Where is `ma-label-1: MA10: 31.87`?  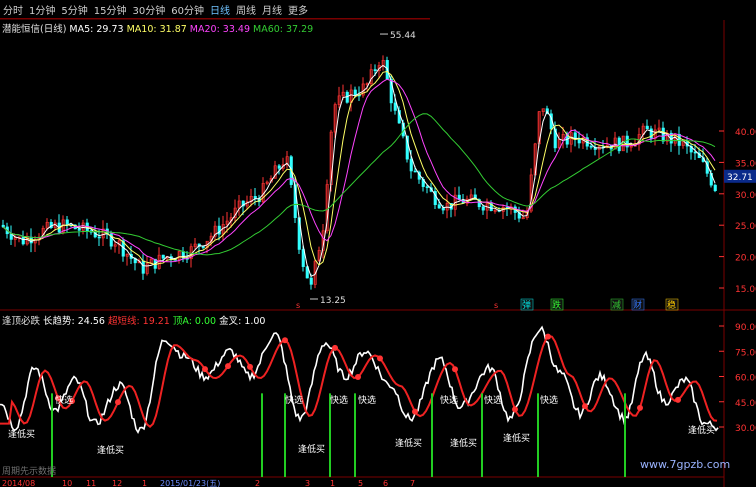
ma-label-1: MA10: 31.87 is located at coordinates (156, 29).